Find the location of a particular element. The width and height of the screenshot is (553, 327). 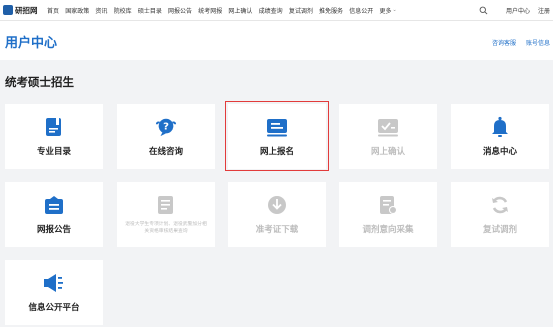

nav-more-label: 更多 is located at coordinates (385, 11).